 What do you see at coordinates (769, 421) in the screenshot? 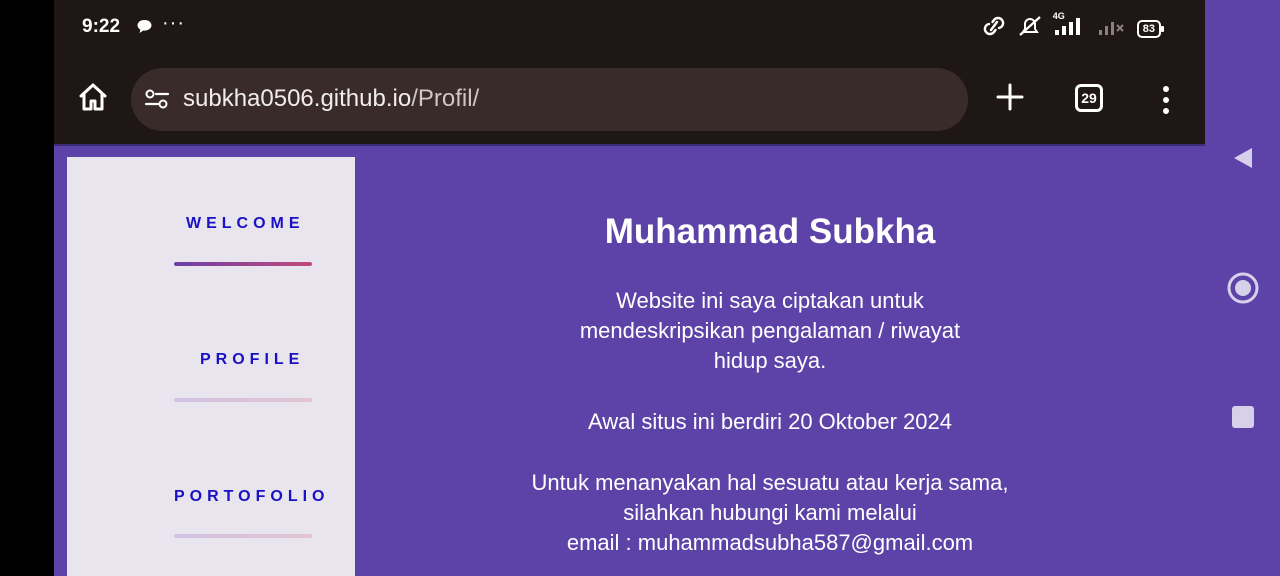
I see `founded-text: Awal situs ini berdiri 20 Oktober 2024` at bounding box center [769, 421].